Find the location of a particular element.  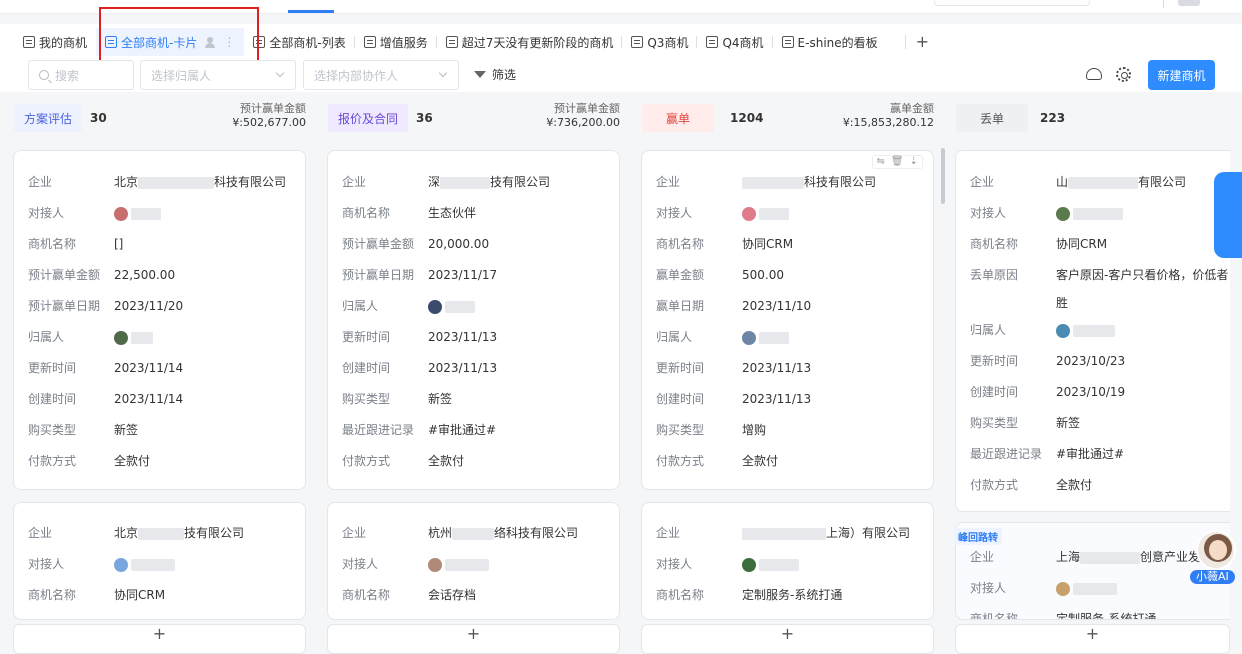

tab-label: 我的商机 is located at coordinates (63, 42).